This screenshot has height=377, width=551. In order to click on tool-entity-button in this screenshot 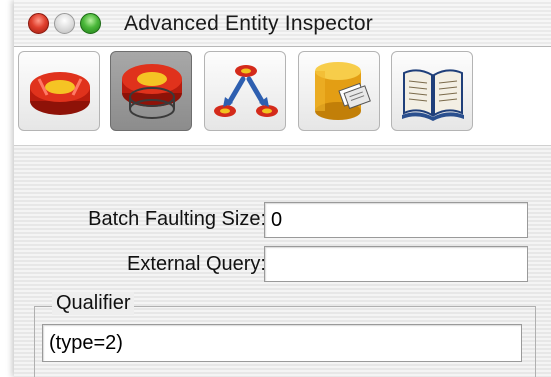, I will do `click(59, 91)`.